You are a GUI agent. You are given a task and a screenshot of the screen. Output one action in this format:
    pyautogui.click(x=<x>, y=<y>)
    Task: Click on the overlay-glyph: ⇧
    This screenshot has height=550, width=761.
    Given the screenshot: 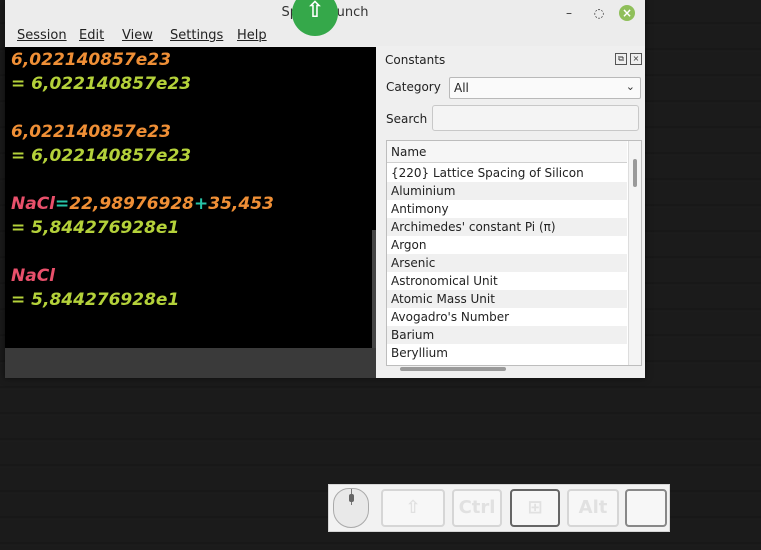 What is the action you would take?
    pyautogui.click(x=315, y=11)
    